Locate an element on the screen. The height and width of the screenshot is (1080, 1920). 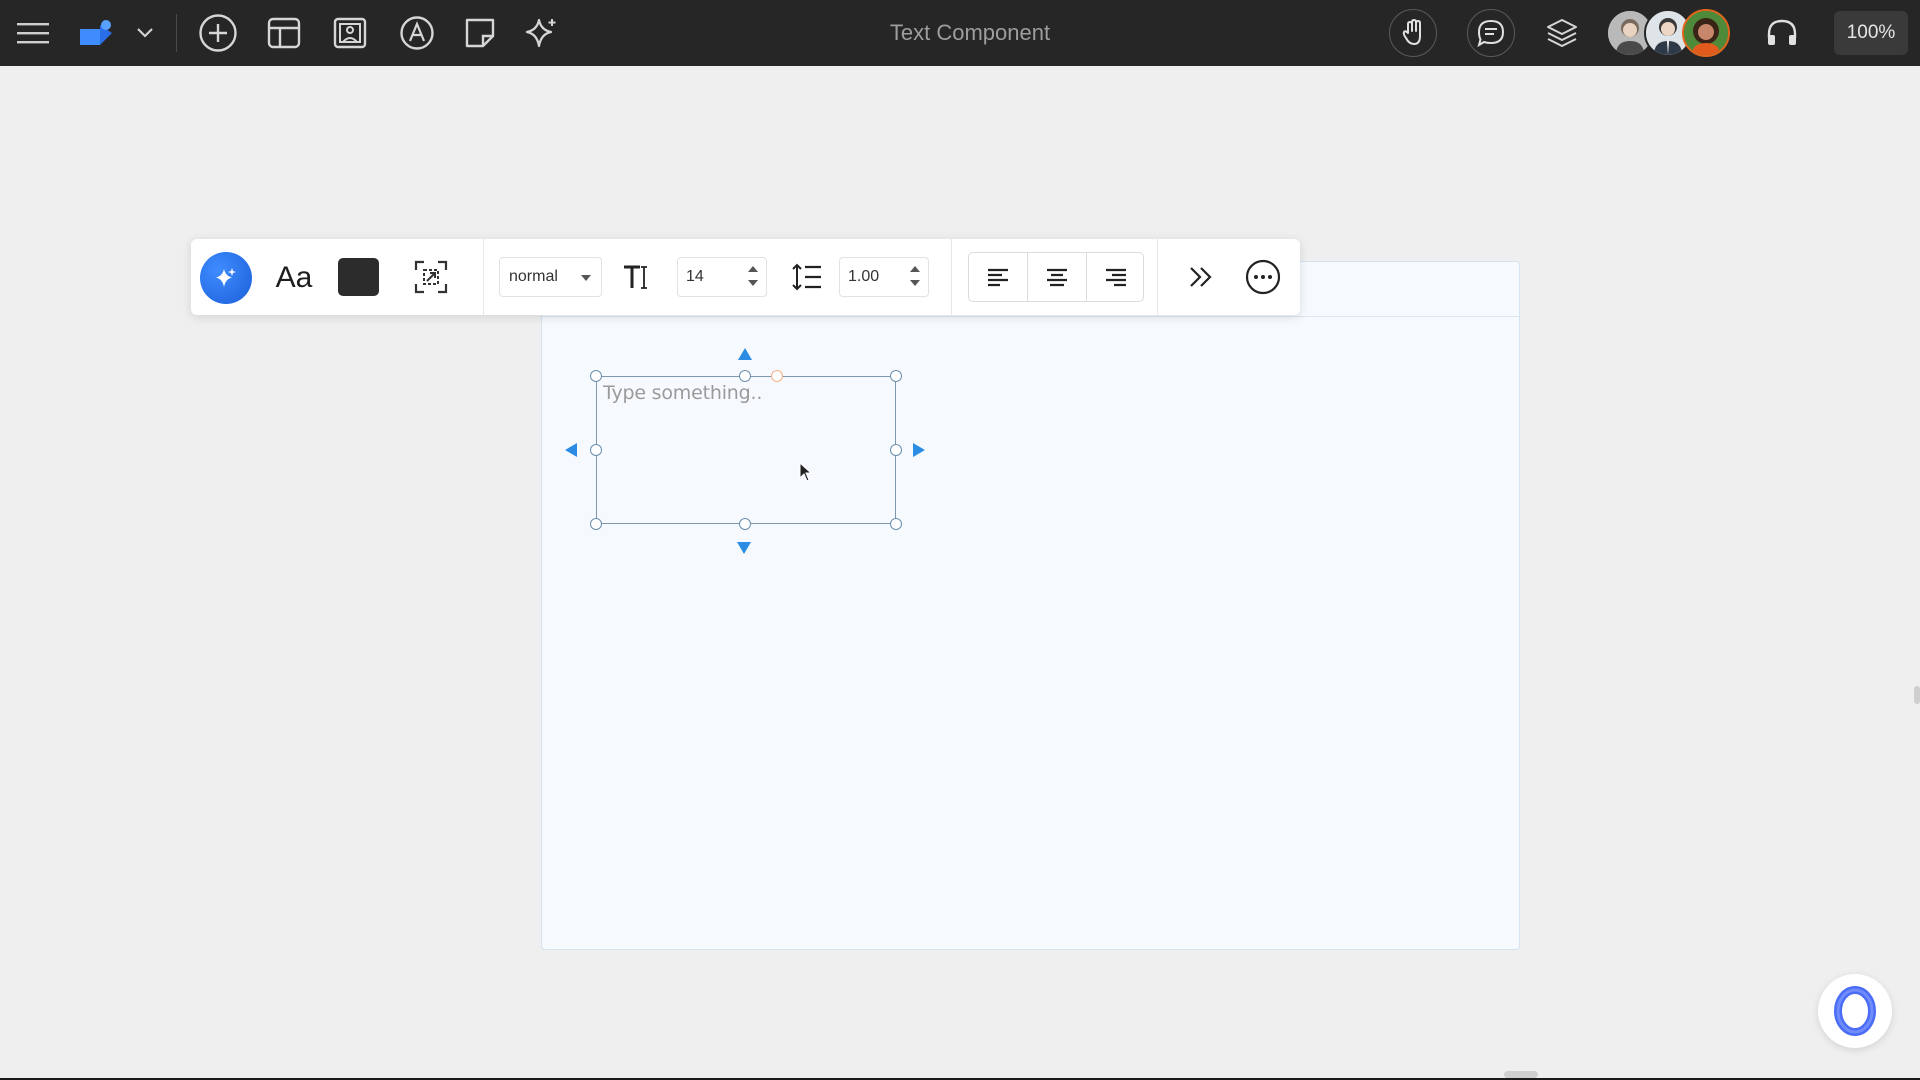
align-left-button is located at coordinates (998, 277).